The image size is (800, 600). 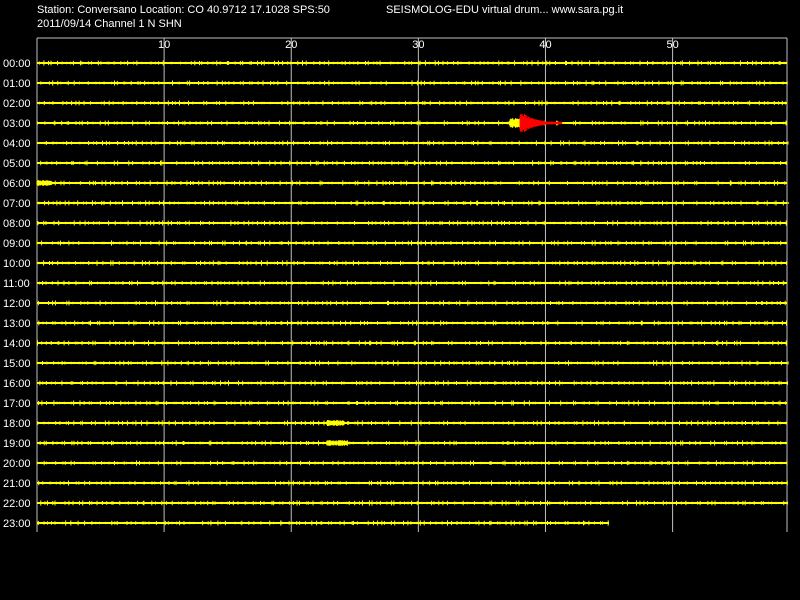 I want to click on hour-label: 22:00, so click(x=17, y=504).